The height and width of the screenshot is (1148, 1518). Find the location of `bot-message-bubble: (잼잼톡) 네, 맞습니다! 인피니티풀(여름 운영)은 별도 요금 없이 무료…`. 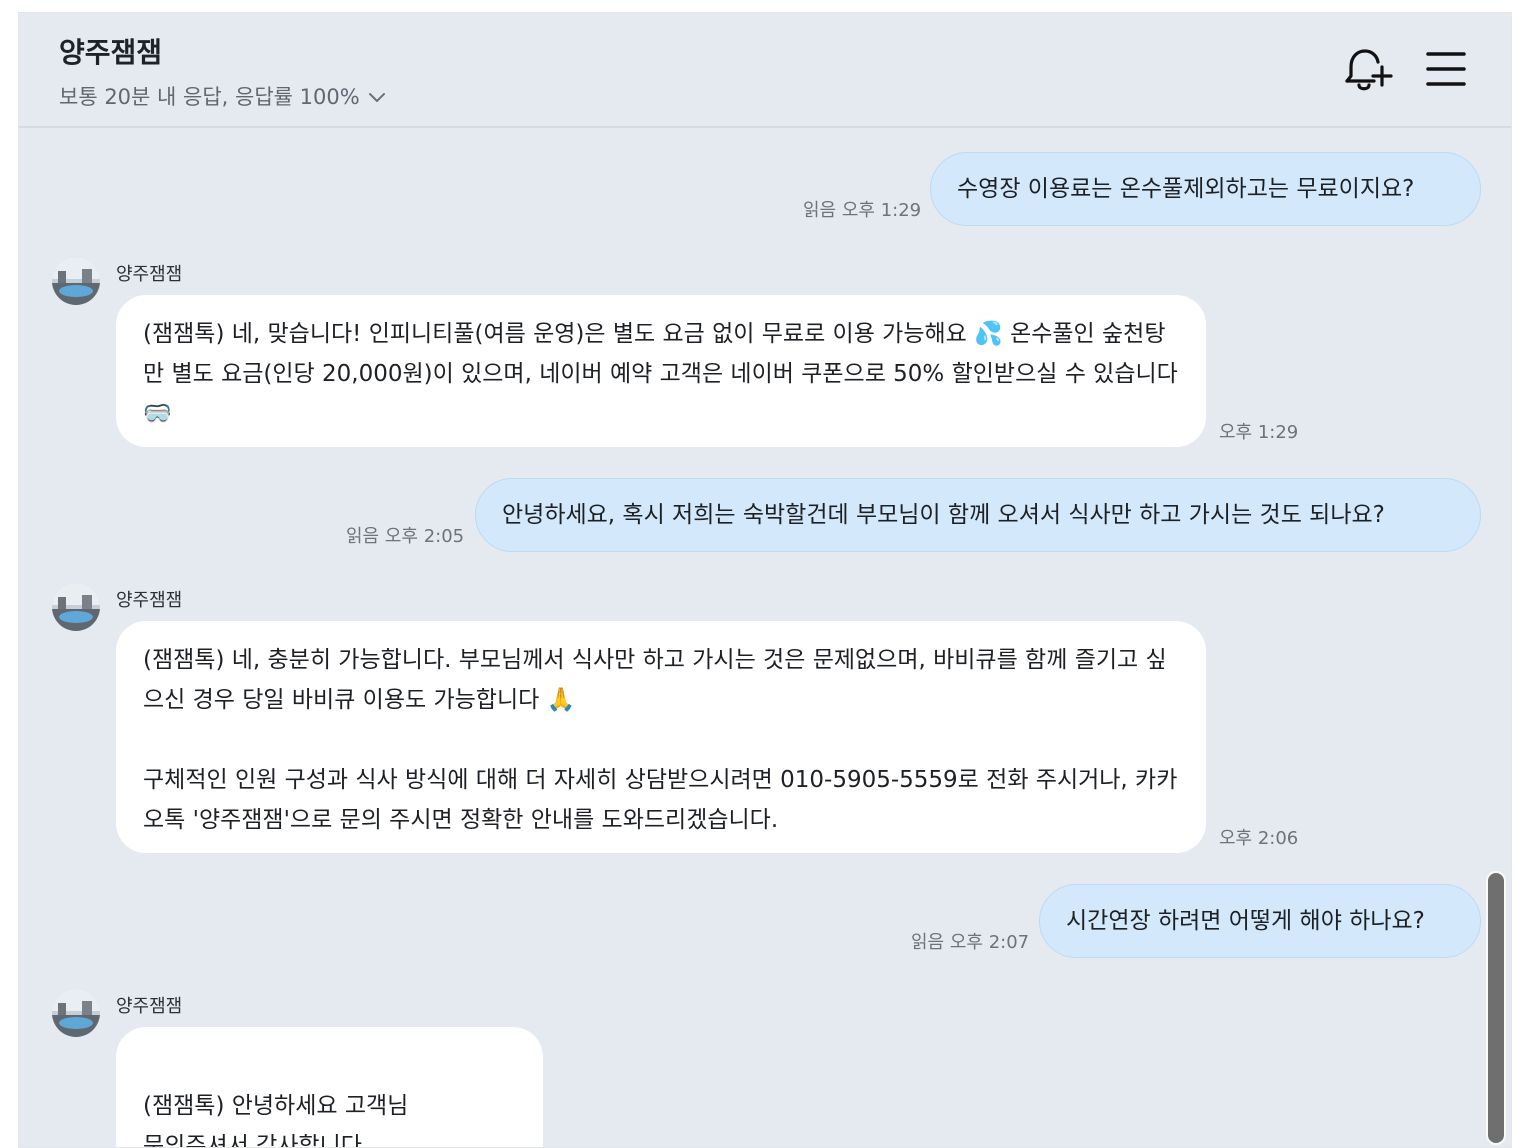

bot-message-bubble: (잼잼톡) 네, 맞습니다! 인피니티풀(여름 운영)은 별도 요금 없이 무료… is located at coordinates (661, 371).